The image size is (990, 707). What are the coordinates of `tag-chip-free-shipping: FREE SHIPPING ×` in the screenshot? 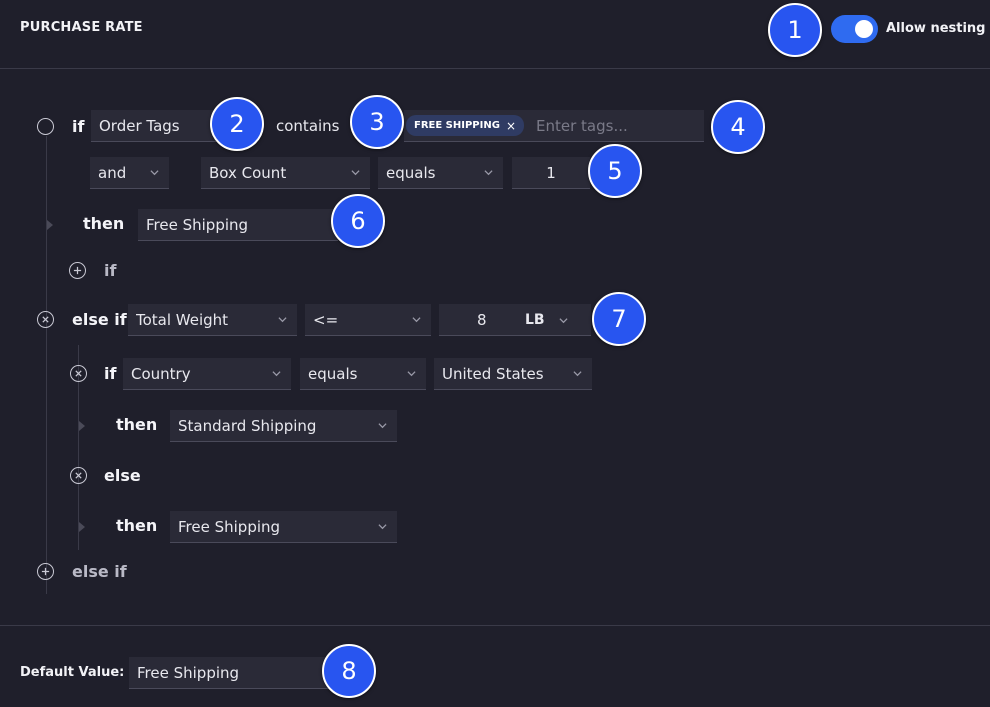 It's located at (465, 125).